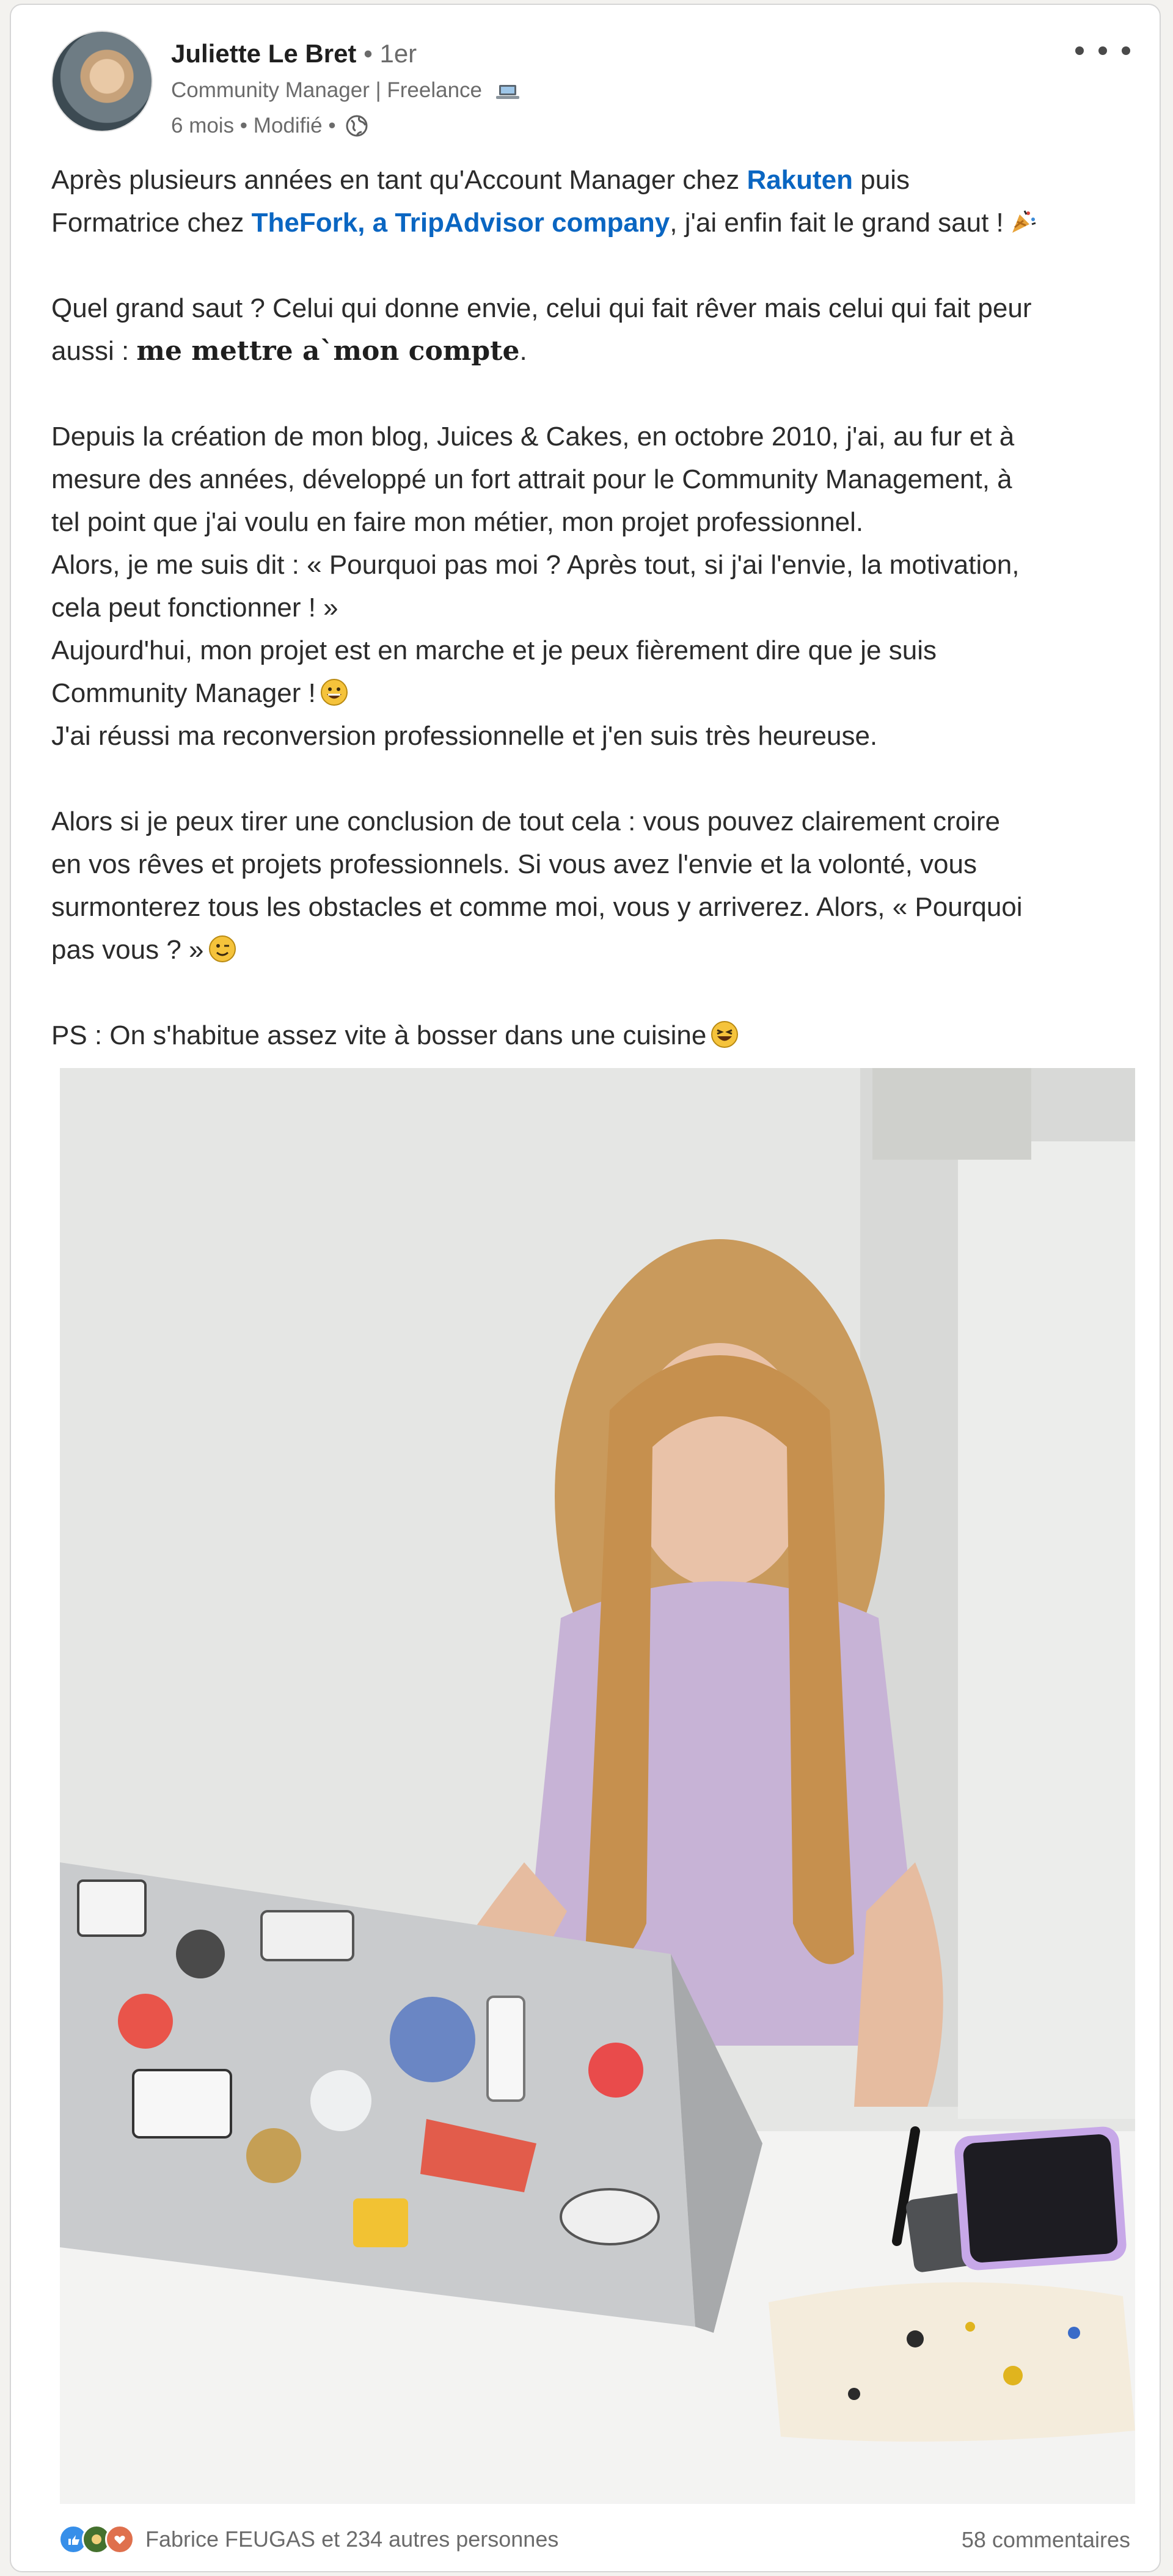 The image size is (1173, 2576). I want to click on more-options-icon, so click(1079, 50).